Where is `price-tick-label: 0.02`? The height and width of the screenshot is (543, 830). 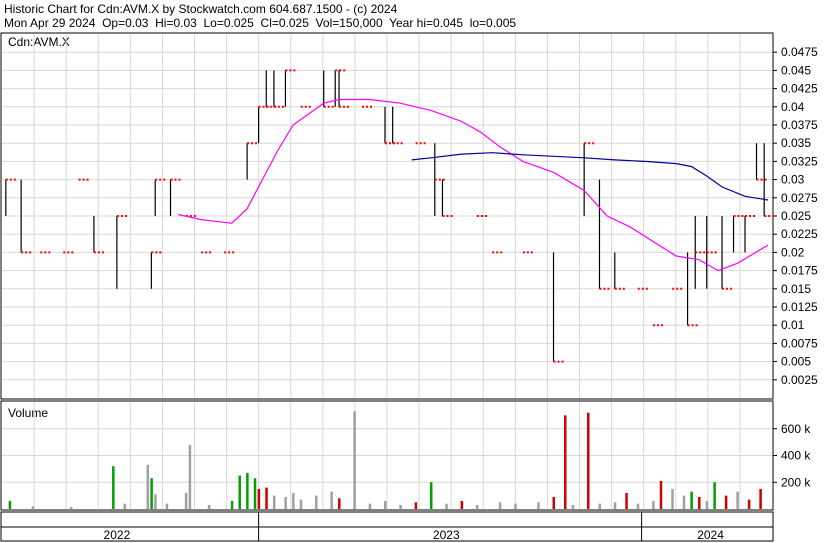 price-tick-label: 0.02 is located at coordinates (793, 252).